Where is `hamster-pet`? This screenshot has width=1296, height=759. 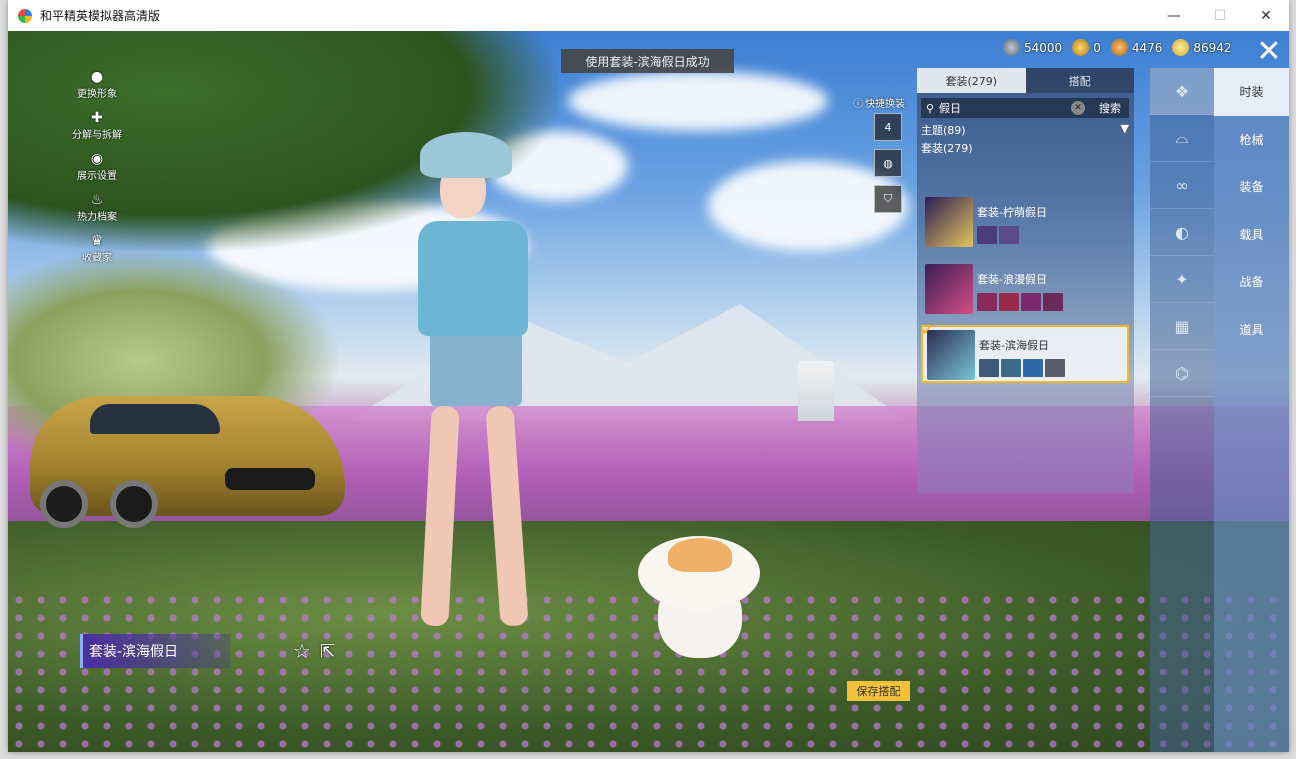 hamster-pet is located at coordinates (699, 597).